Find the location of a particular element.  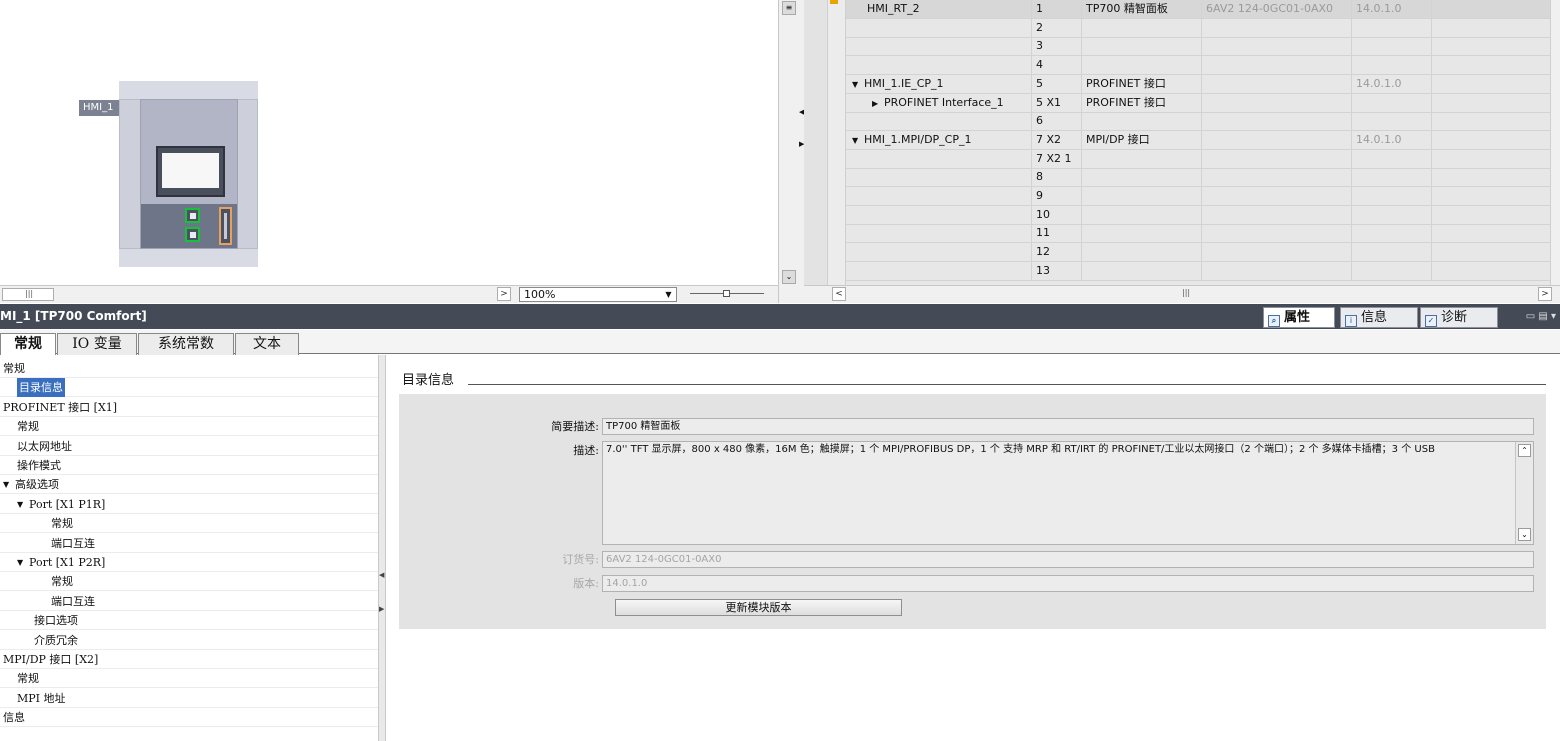

tab-properties-label: 属性 is located at coordinates (1297, 317).